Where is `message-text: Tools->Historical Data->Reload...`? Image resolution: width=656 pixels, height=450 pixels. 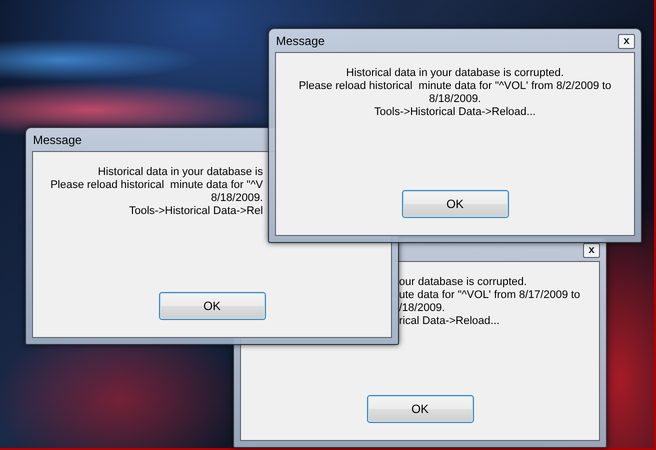
message-text: Tools->Historical Data->Reload... is located at coordinates (455, 112).